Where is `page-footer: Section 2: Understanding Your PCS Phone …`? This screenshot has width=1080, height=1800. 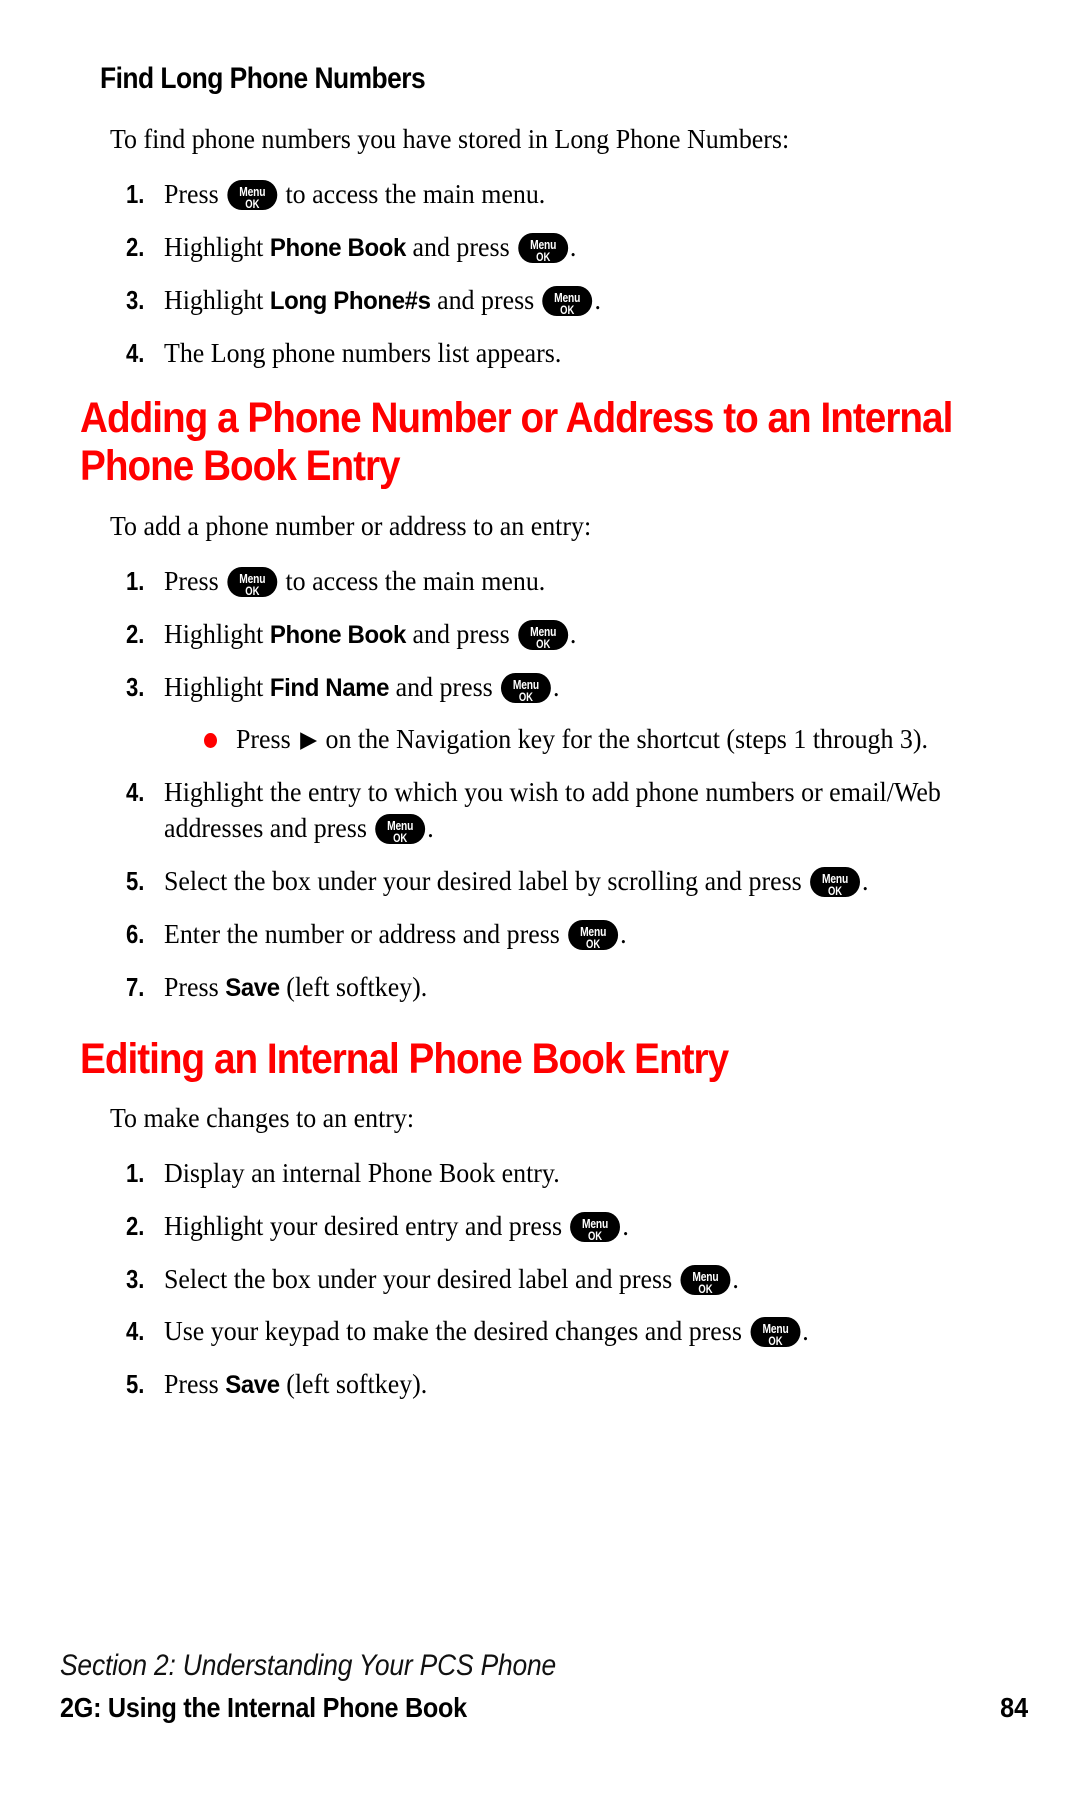 page-footer: Section 2: Understanding Your PCS Phone … is located at coordinates (544, 1686).